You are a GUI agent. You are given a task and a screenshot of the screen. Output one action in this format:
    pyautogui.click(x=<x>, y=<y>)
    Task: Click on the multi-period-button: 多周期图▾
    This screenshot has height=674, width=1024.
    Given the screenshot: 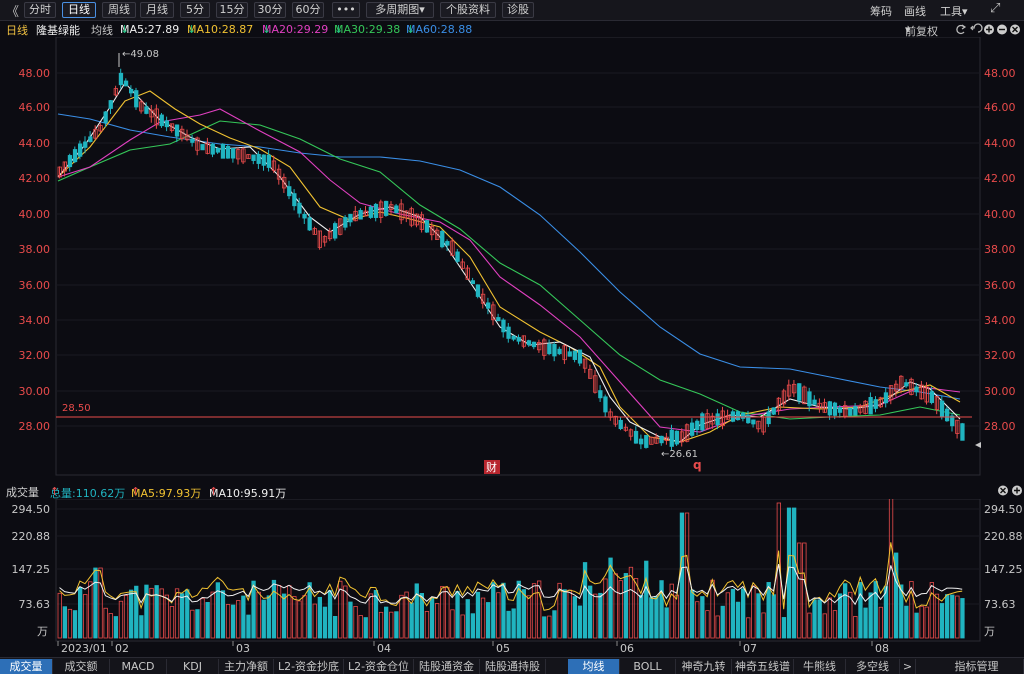 What is the action you would take?
    pyautogui.click(x=400, y=10)
    